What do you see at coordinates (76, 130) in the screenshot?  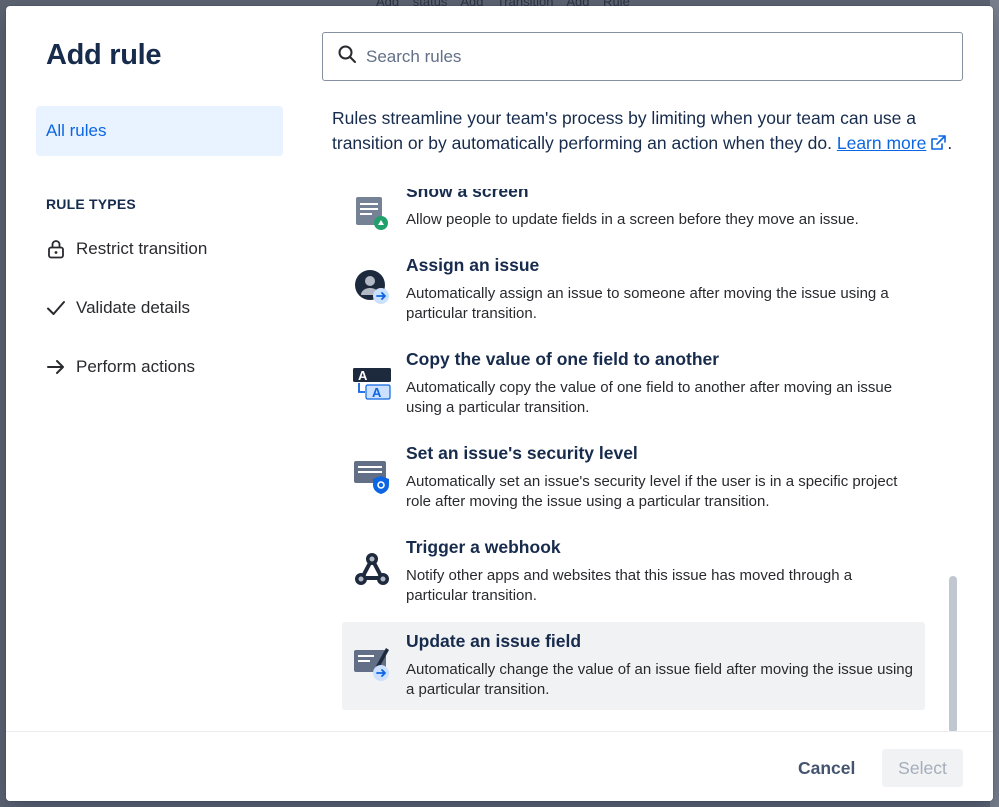 I see `sidebar-item-label: All rules` at bounding box center [76, 130].